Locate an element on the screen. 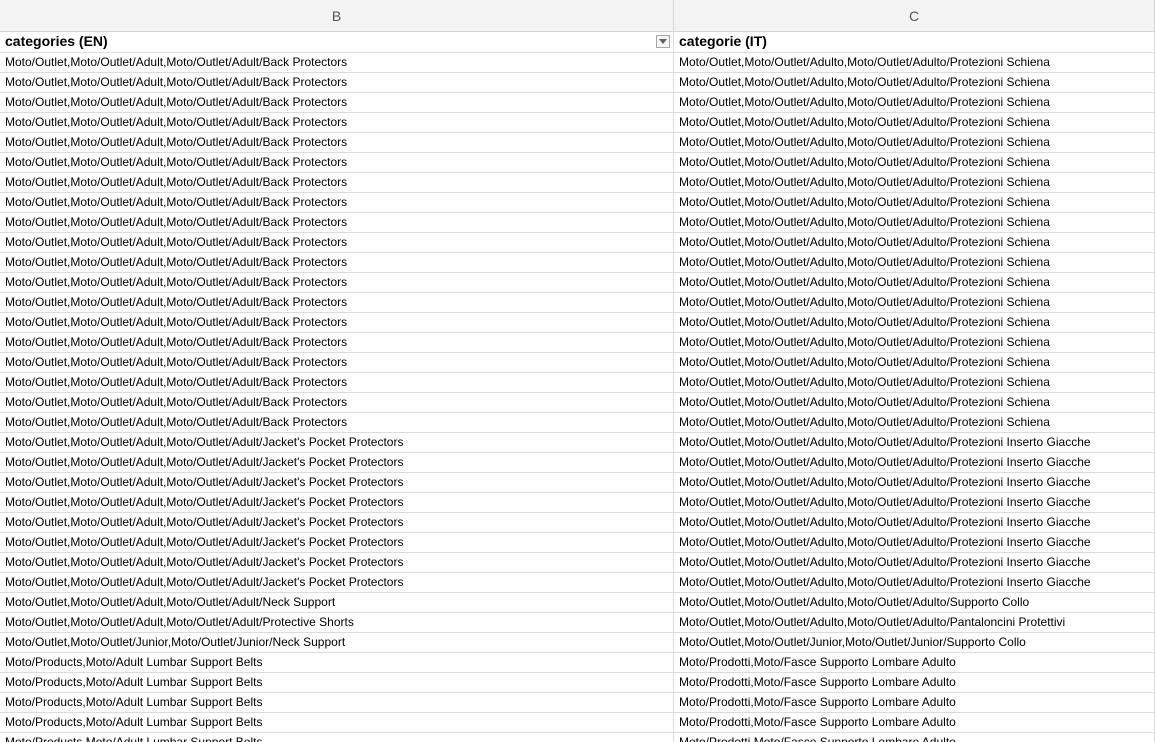 This screenshot has height=742, width=1155. column-headers: B C is located at coordinates (577, 16).